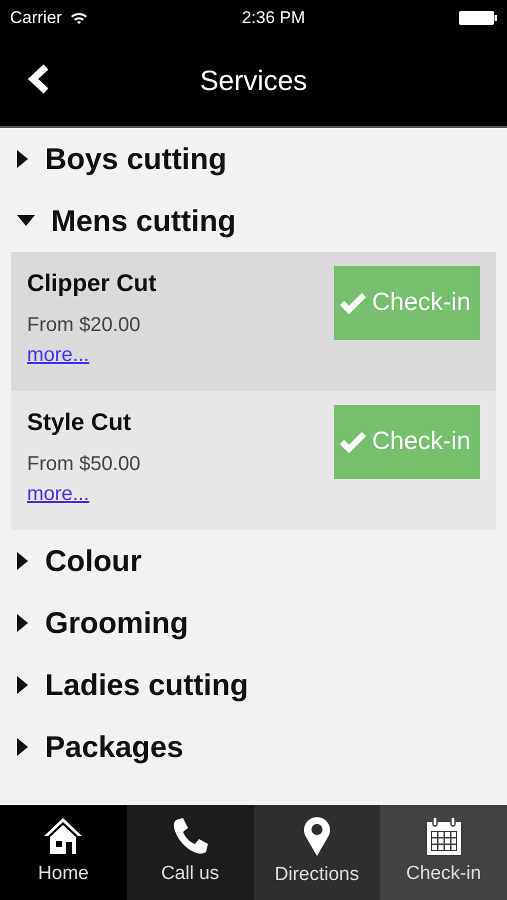 The height and width of the screenshot is (900, 507). I want to click on category-name: Boys cutting, so click(136, 160).